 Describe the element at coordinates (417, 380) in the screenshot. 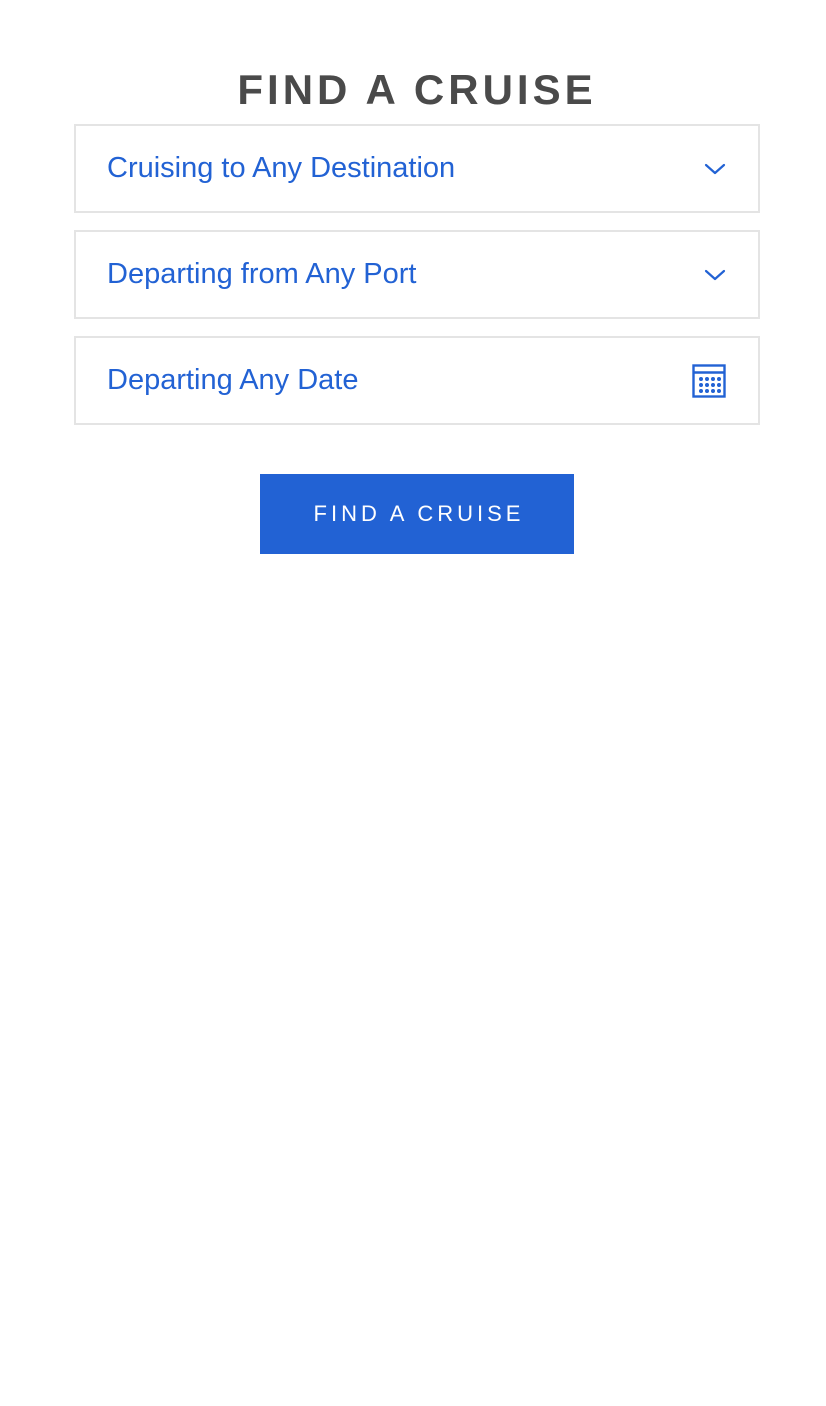

I see `departure-date-picker: Departing Any Date` at that location.